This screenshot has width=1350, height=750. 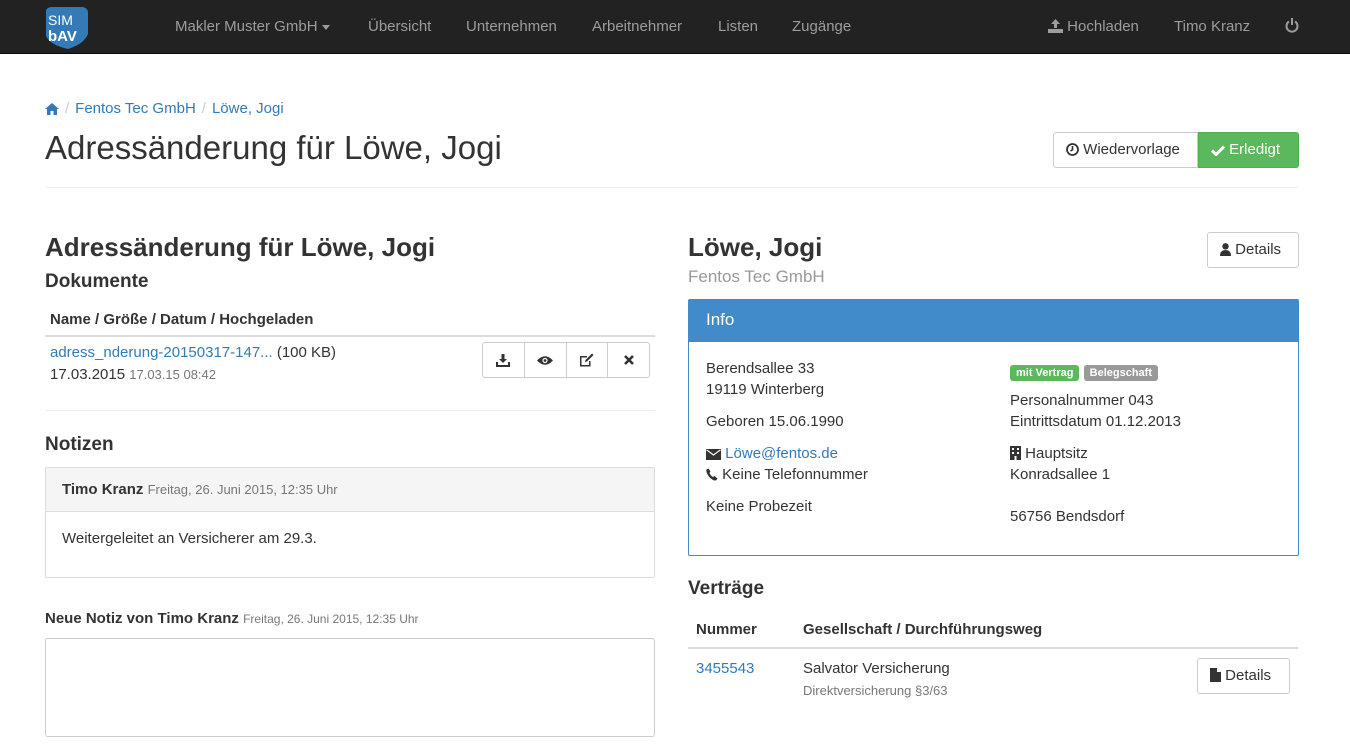 I want to click on document-row: adress_nderung-20150317-147... (100 KB), so click(x=193, y=353).